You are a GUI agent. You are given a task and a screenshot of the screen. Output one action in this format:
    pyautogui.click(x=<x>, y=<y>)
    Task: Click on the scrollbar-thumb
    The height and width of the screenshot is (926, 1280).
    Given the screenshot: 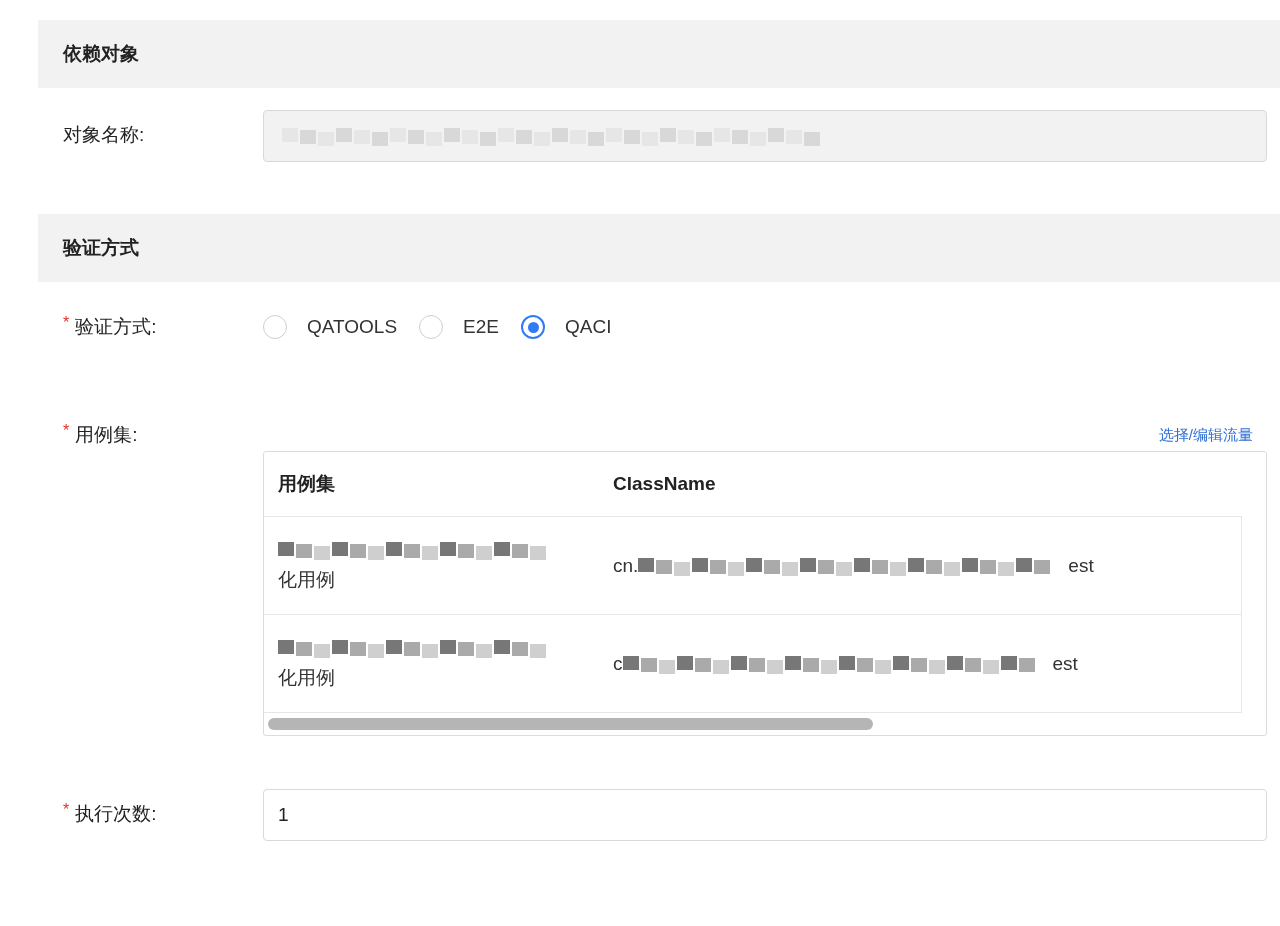 What is the action you would take?
    pyautogui.click(x=570, y=724)
    